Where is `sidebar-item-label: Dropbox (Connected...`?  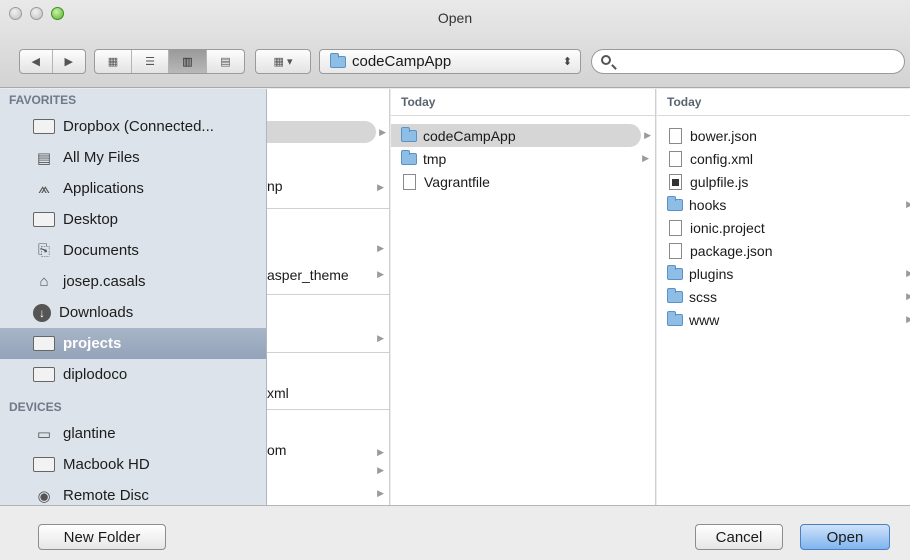 sidebar-item-label: Dropbox (Connected... is located at coordinates (138, 126).